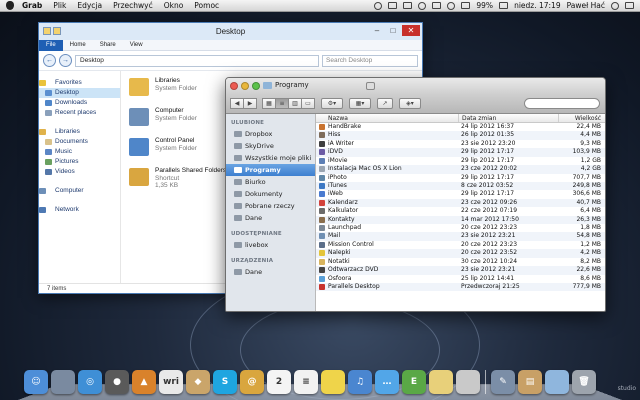 This screenshot has height=400, width=640. Describe the element at coordinates (270, 194) in the screenshot. I see `sidebar-item-documents: Dokumenty` at that location.